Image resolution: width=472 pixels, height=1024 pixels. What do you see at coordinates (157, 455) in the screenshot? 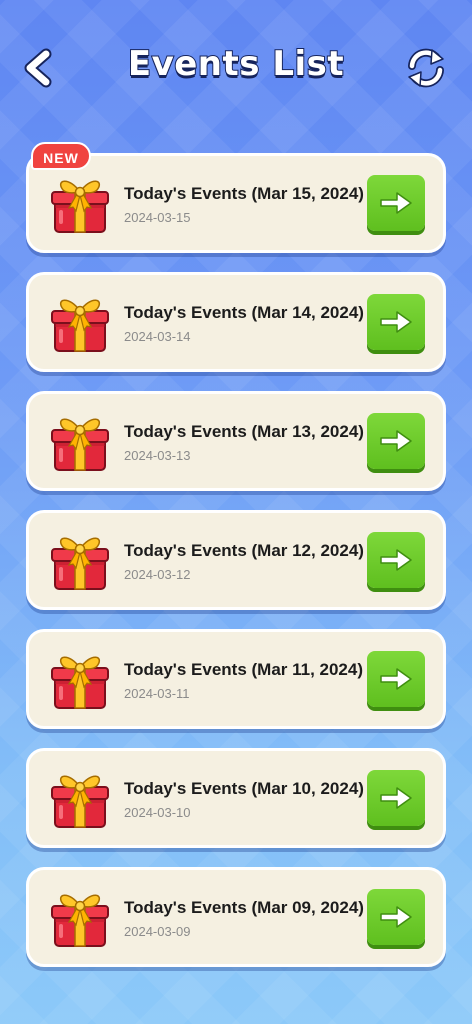
I see `event-date: 2024-03-13` at bounding box center [157, 455].